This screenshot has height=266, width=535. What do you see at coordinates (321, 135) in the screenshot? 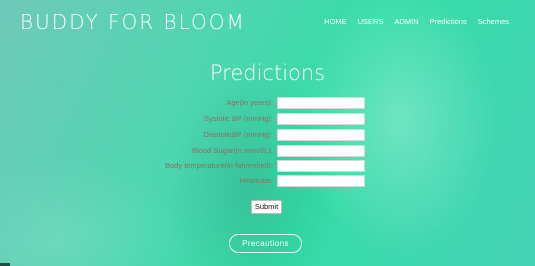
I see `diastolic-bp-input` at bounding box center [321, 135].